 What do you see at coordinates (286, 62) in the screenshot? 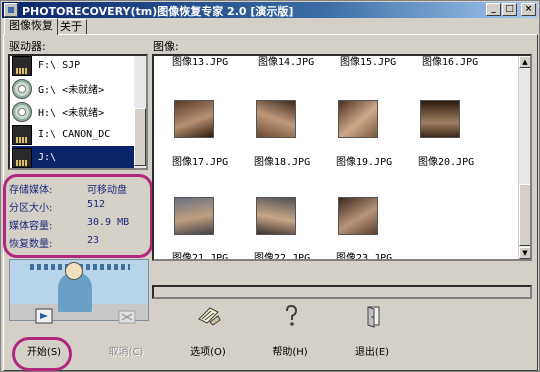
I see `image-caption: 图像14.JPG` at bounding box center [286, 62].